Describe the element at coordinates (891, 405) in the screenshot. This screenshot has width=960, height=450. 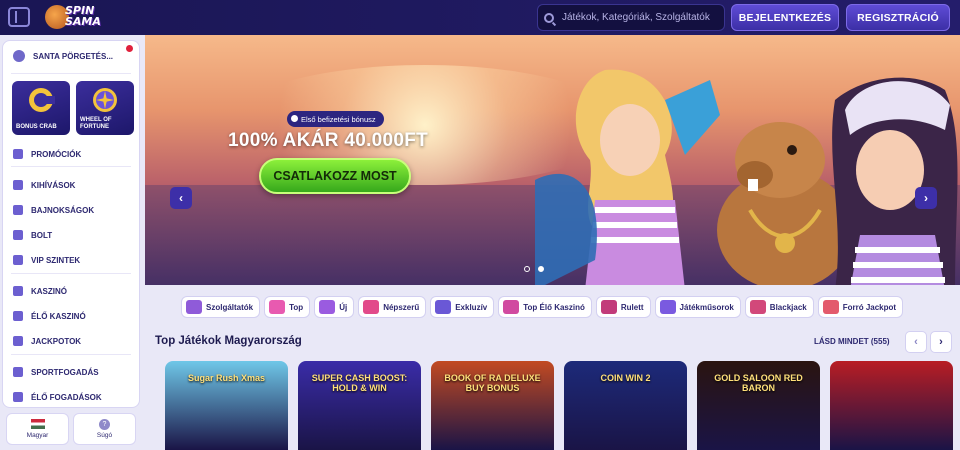
I see `game-card` at that location.